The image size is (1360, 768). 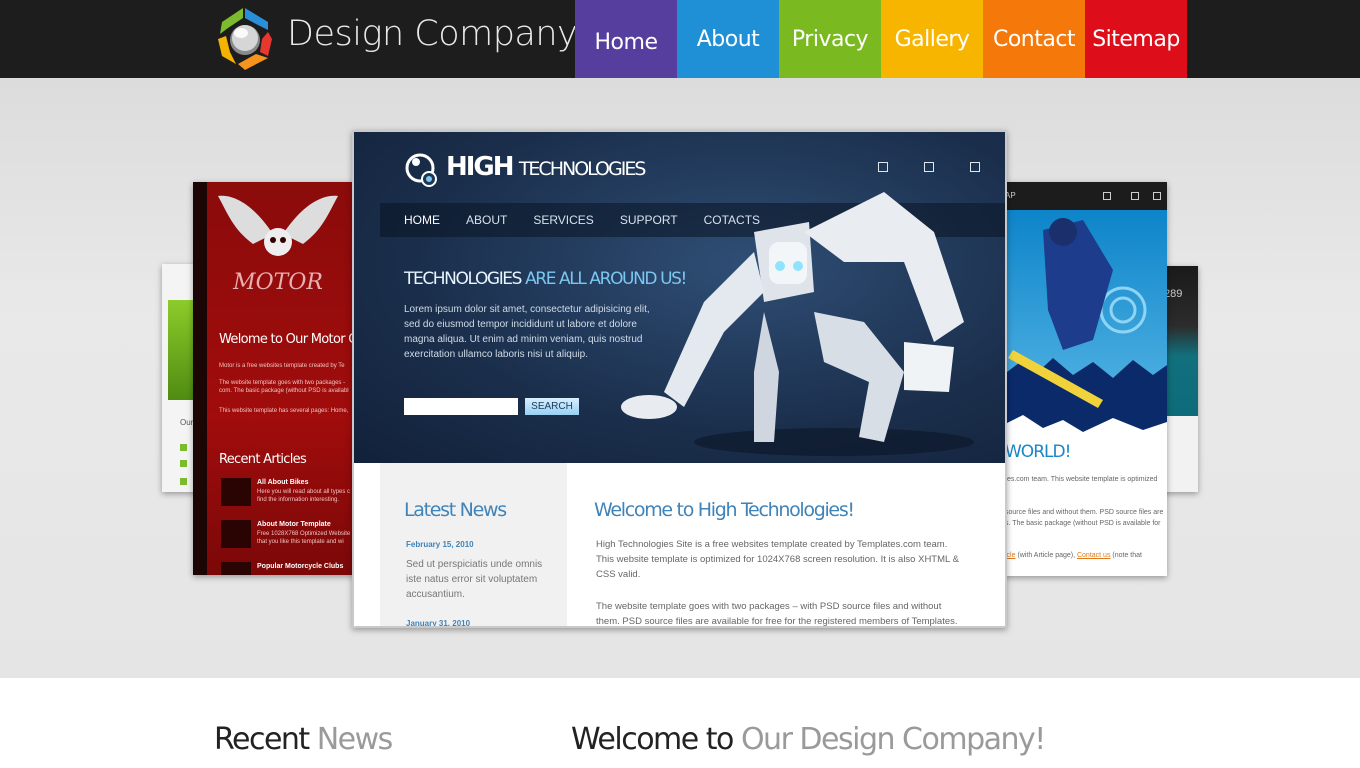 I want to click on snowboarder-icon, so click(x=1085, y=329).